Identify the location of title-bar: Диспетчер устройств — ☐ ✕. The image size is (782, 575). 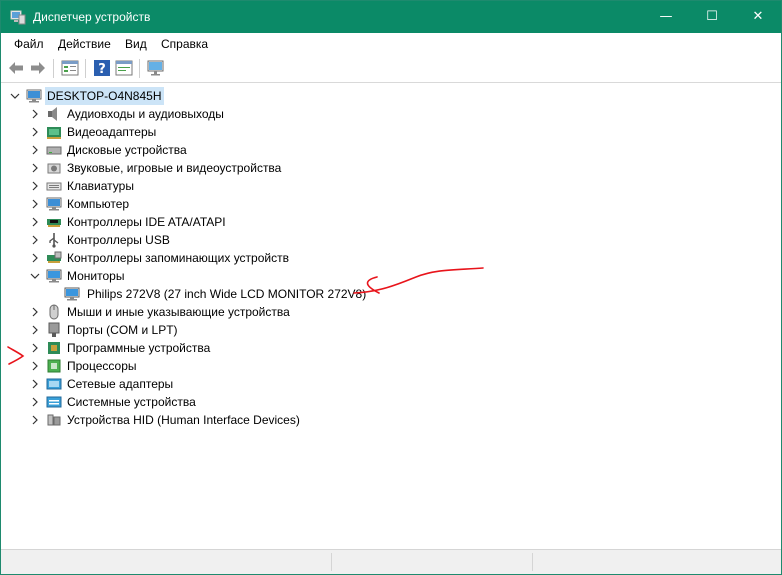
(391, 17).